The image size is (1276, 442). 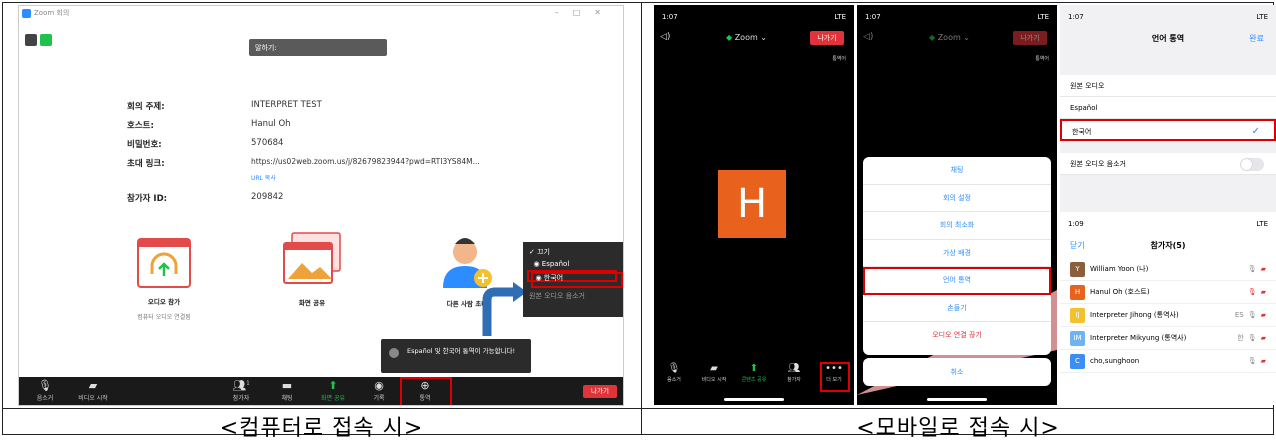 I want to click on caption-desktop: <컴퓨터로 접속 시>, so click(x=321, y=428).